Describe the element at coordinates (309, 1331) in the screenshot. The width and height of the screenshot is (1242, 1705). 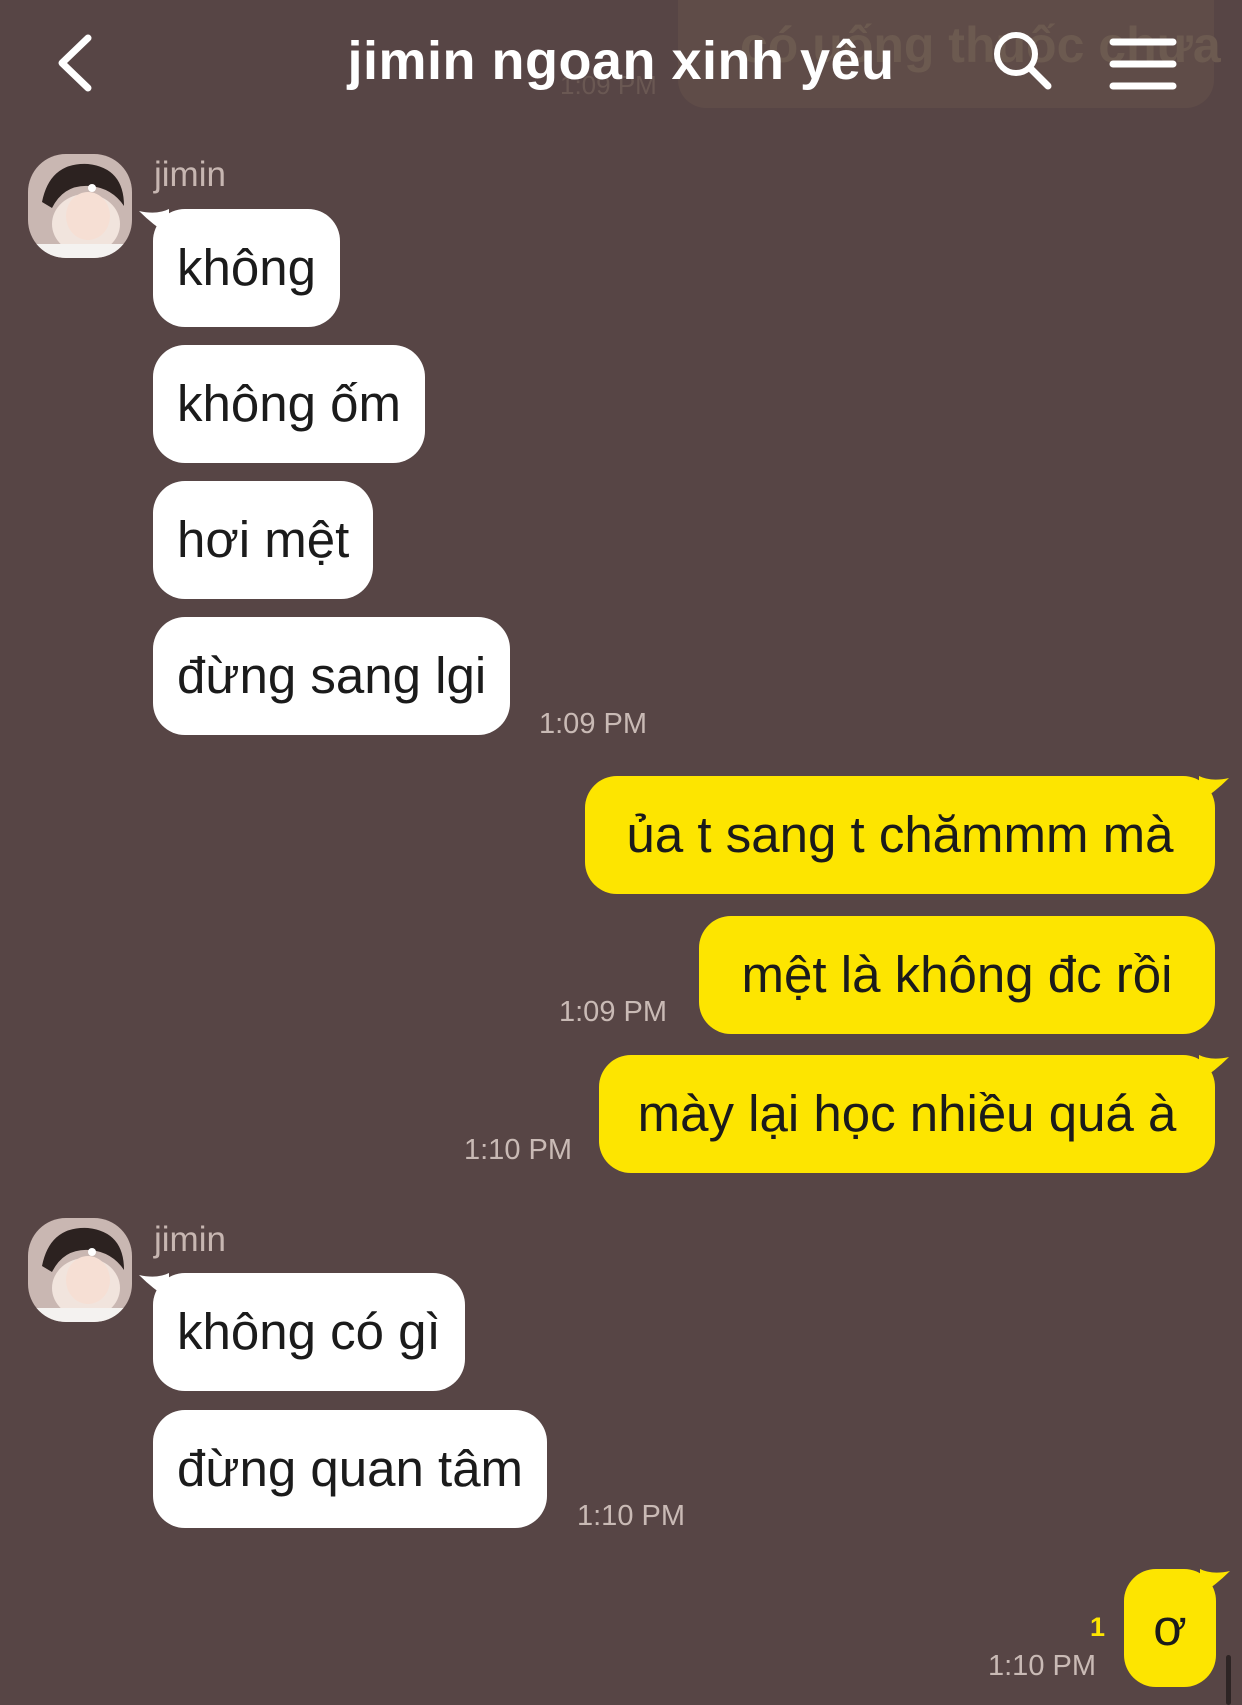
I see `message-text: không có gì` at that location.